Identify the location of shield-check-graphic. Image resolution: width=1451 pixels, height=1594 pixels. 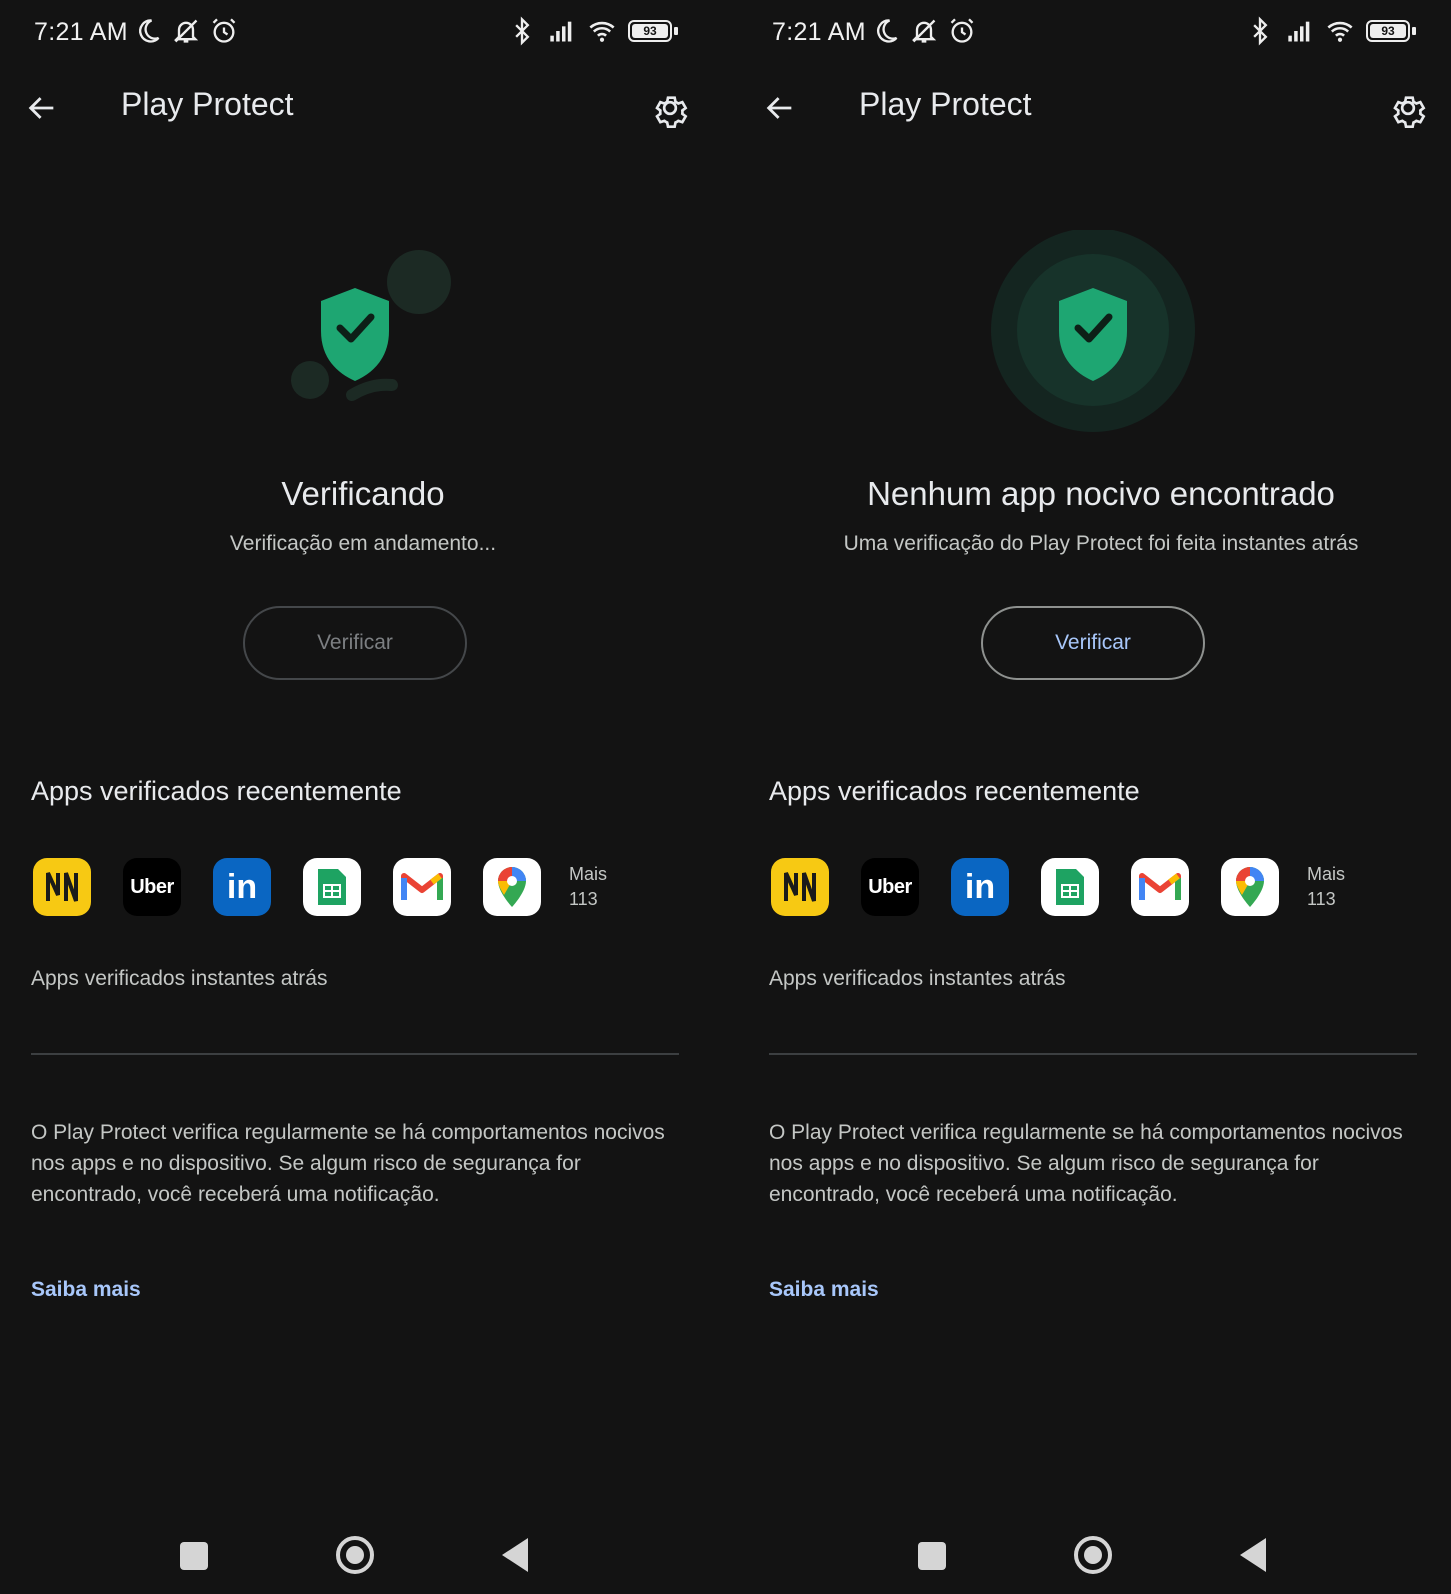
(1093, 331).